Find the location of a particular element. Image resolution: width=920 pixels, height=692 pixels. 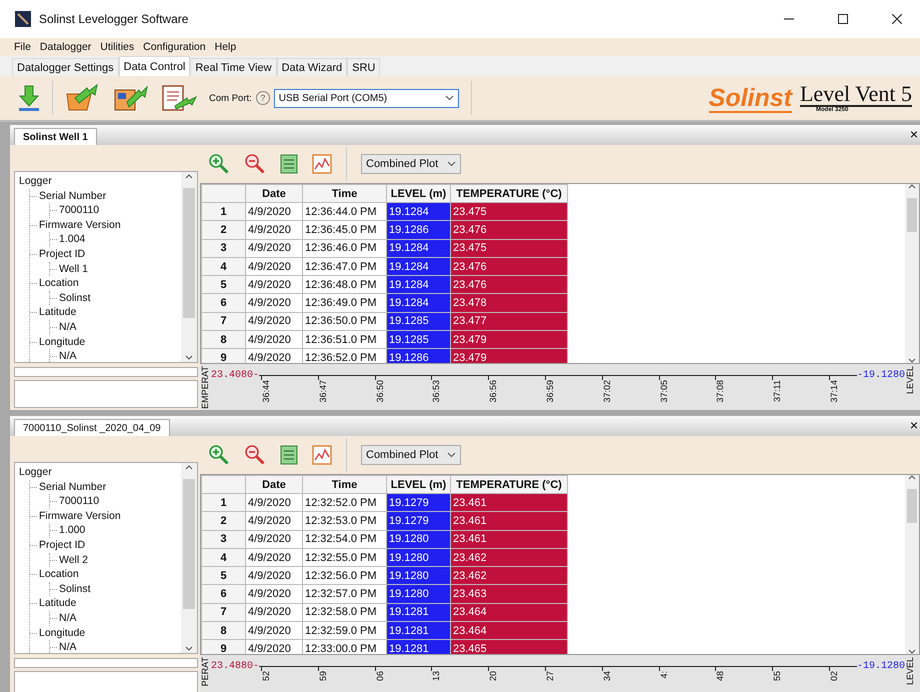

menu-item: File is located at coordinates (22, 47).